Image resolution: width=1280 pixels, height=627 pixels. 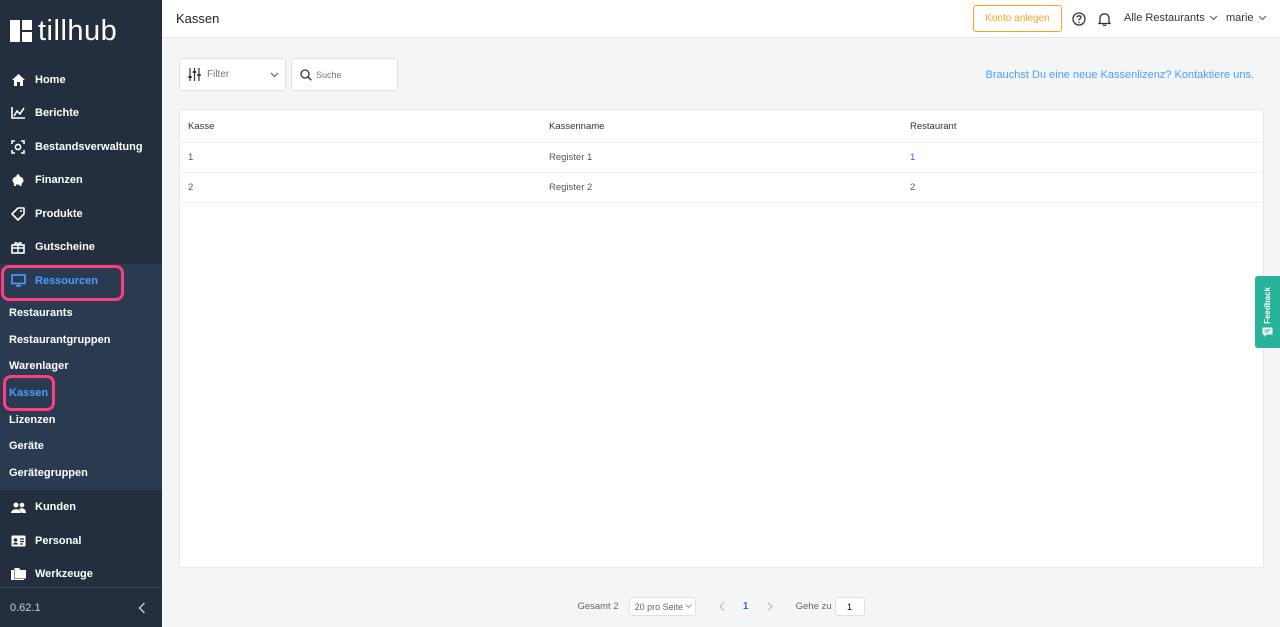 I want to click on filter-sliders-icon, so click(x=194, y=74).